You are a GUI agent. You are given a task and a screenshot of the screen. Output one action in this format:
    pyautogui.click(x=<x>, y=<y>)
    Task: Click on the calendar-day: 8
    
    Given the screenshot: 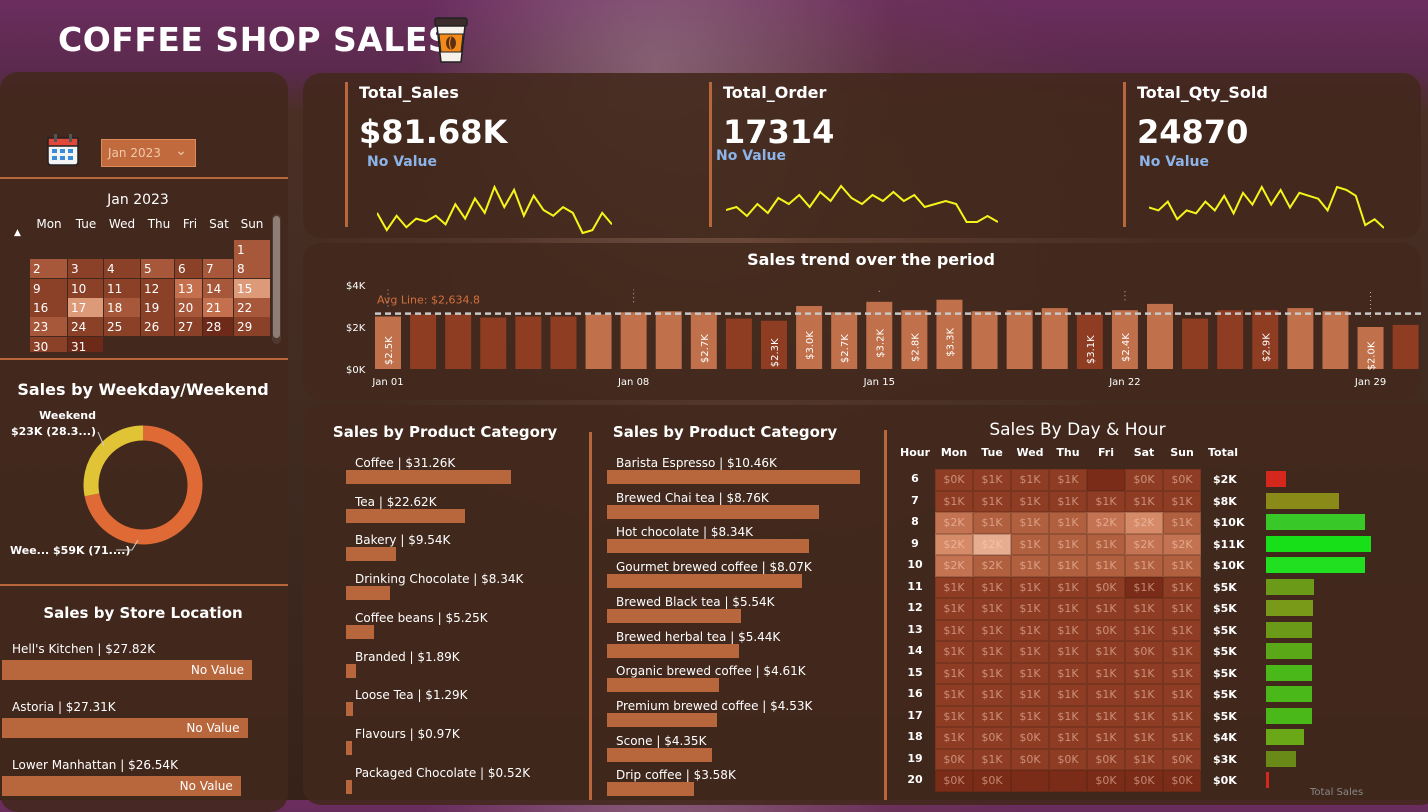 What is the action you would take?
    pyautogui.click(x=252, y=269)
    